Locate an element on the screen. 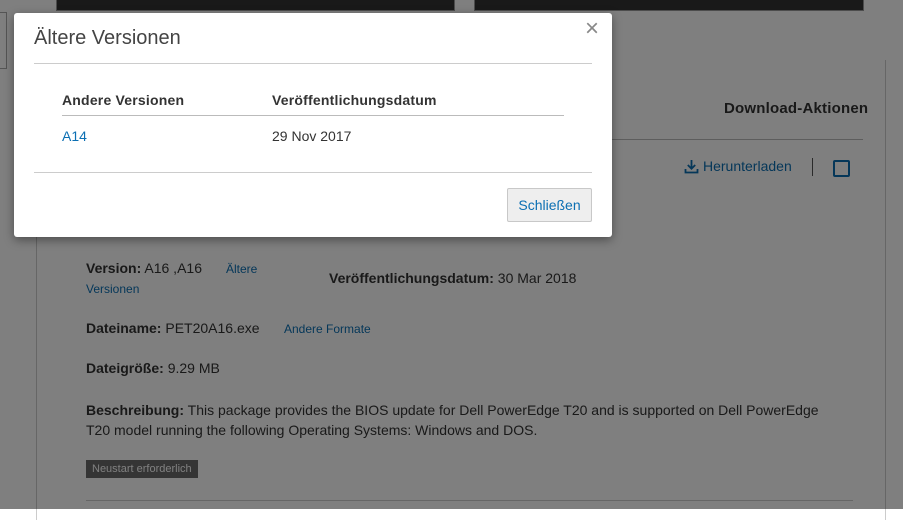 This screenshot has height=520, width=903. column-header-versions: Andere Versionen is located at coordinates (123, 100).